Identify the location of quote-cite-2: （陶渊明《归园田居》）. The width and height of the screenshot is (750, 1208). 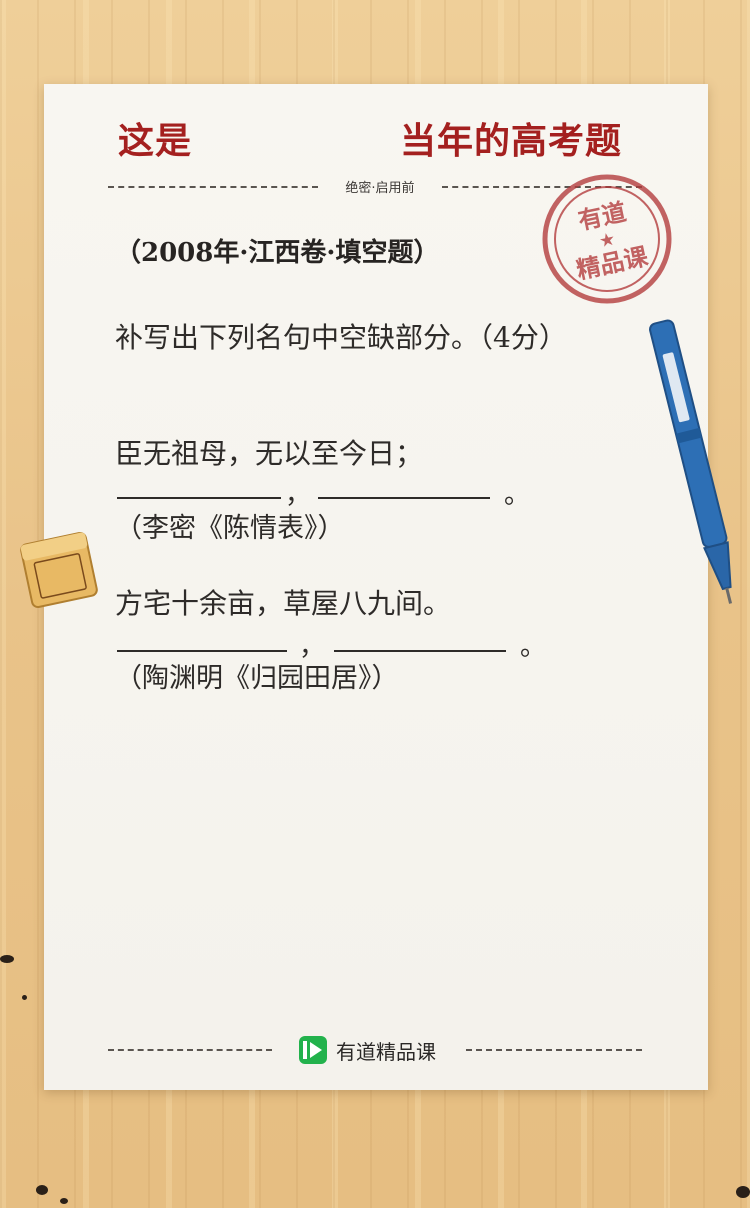
(257, 678).